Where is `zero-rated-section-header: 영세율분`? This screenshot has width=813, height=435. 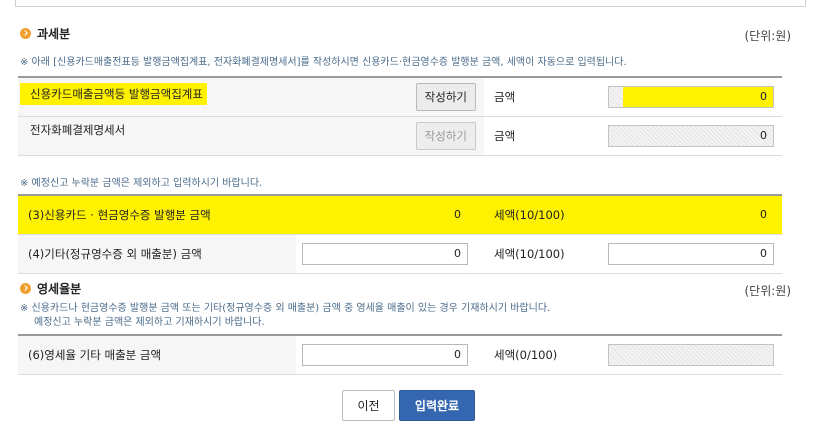
zero-rated-section-header: 영세율분 is located at coordinates (50, 288).